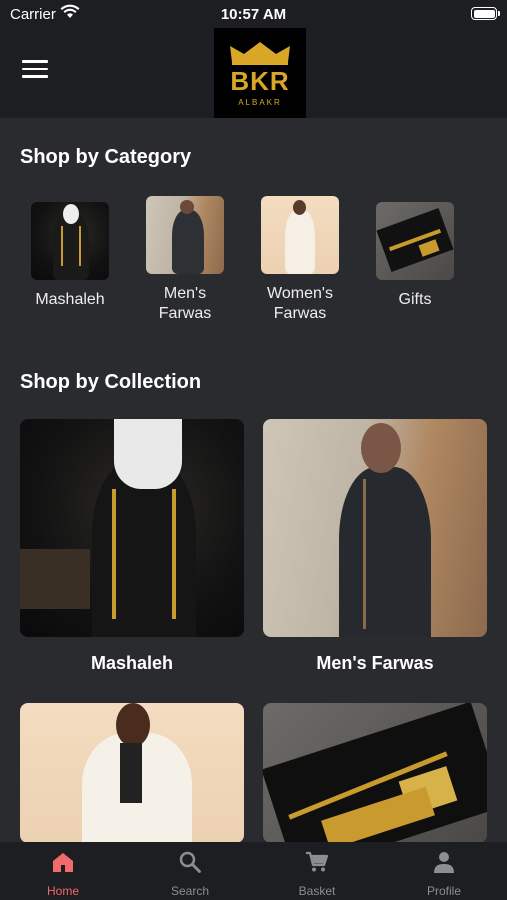  I want to click on tab-basket: Basket, so click(317, 871).